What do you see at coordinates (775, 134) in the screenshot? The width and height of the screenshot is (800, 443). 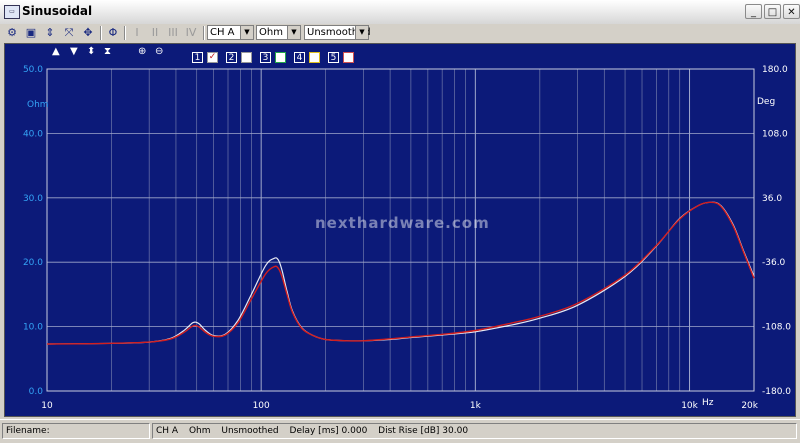 I see `y2-tick-label: 108.0` at bounding box center [775, 134].